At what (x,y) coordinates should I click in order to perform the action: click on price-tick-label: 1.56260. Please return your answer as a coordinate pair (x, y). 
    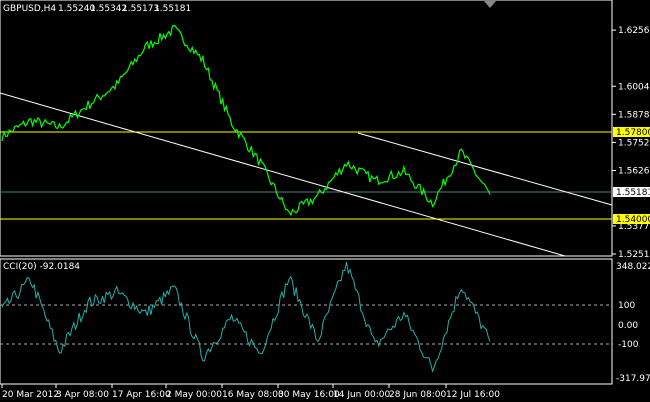
    Looking at the image, I should click on (634, 172).